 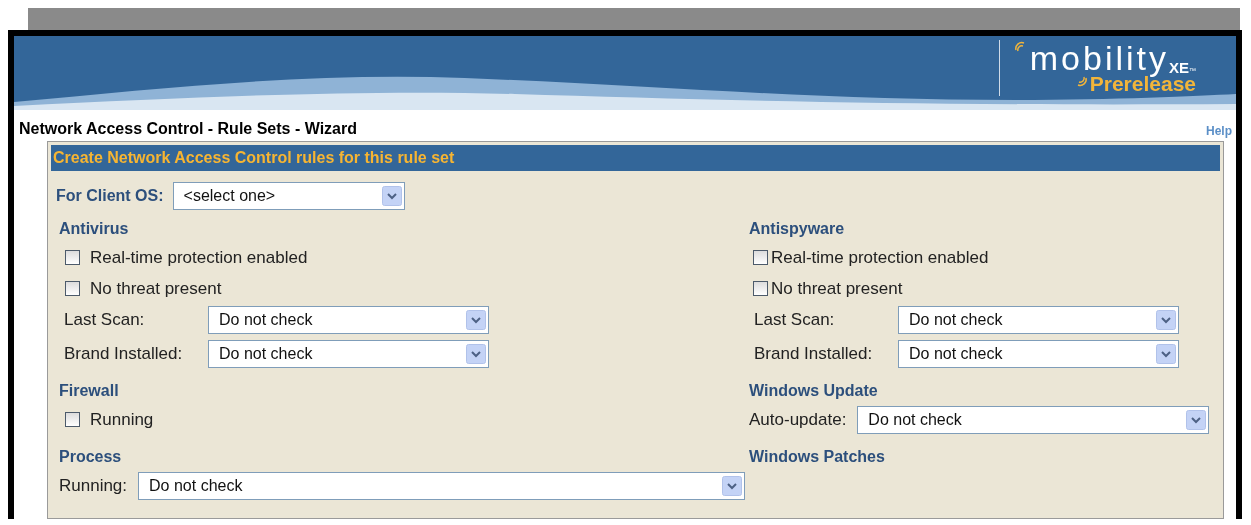 What do you see at coordinates (1179, 68) in the screenshot?
I see `logo-edition: XE` at bounding box center [1179, 68].